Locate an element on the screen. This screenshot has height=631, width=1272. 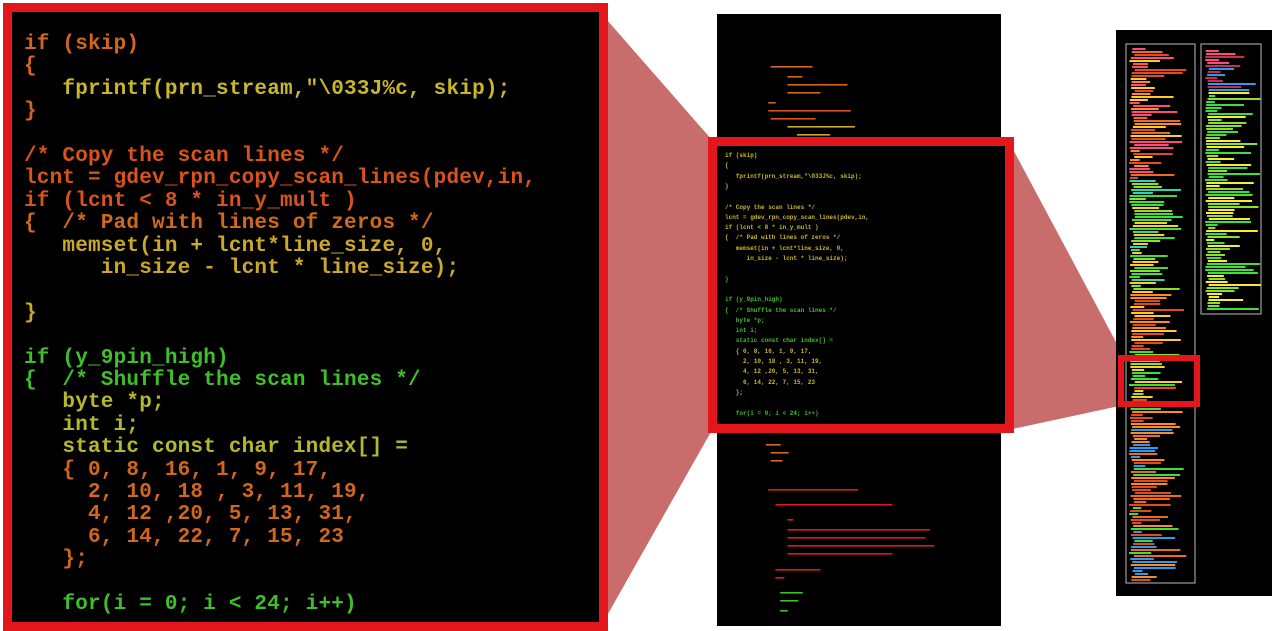
code-line: if (lcnt < 8 * in_y_mult ) is located at coordinates (190, 201).